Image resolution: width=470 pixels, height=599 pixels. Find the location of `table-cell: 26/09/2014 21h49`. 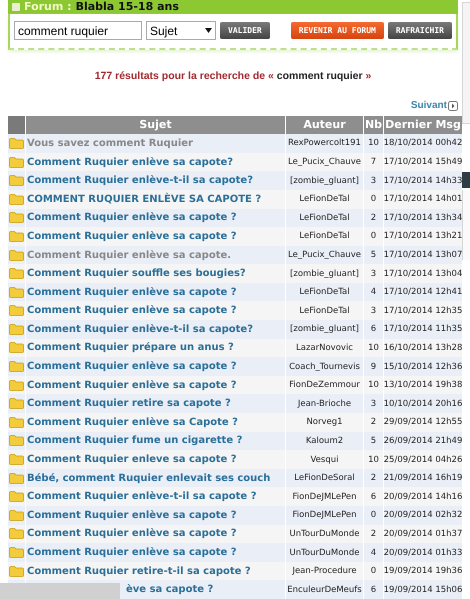

table-cell: 26/09/2014 21h49 is located at coordinates (423, 441).